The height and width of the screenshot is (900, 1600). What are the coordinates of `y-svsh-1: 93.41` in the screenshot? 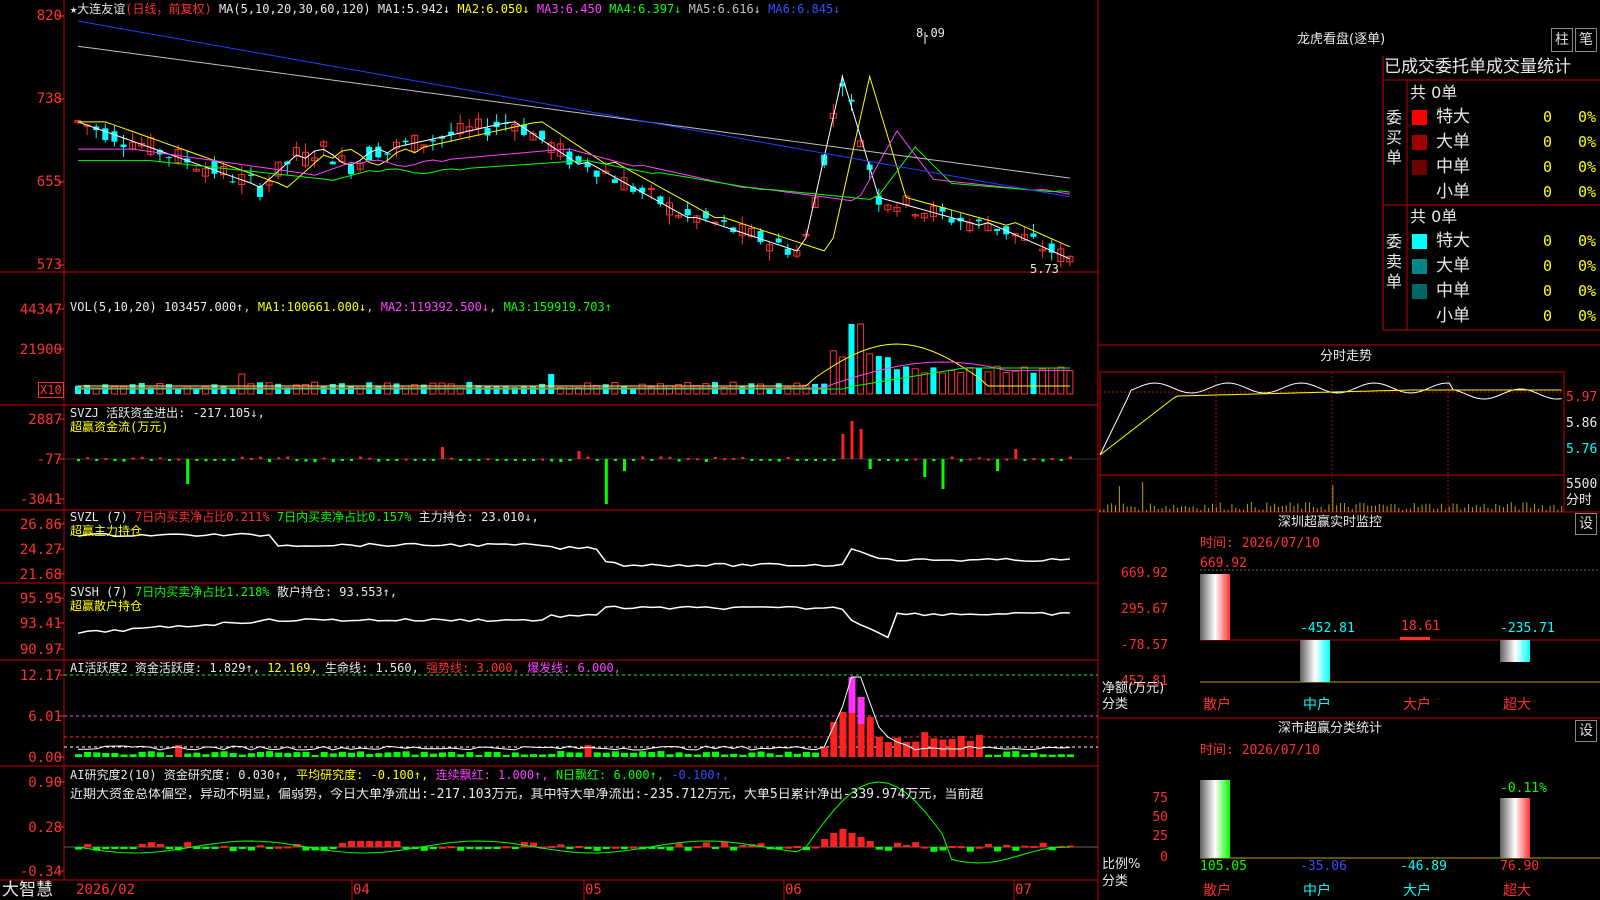 It's located at (40, 624).